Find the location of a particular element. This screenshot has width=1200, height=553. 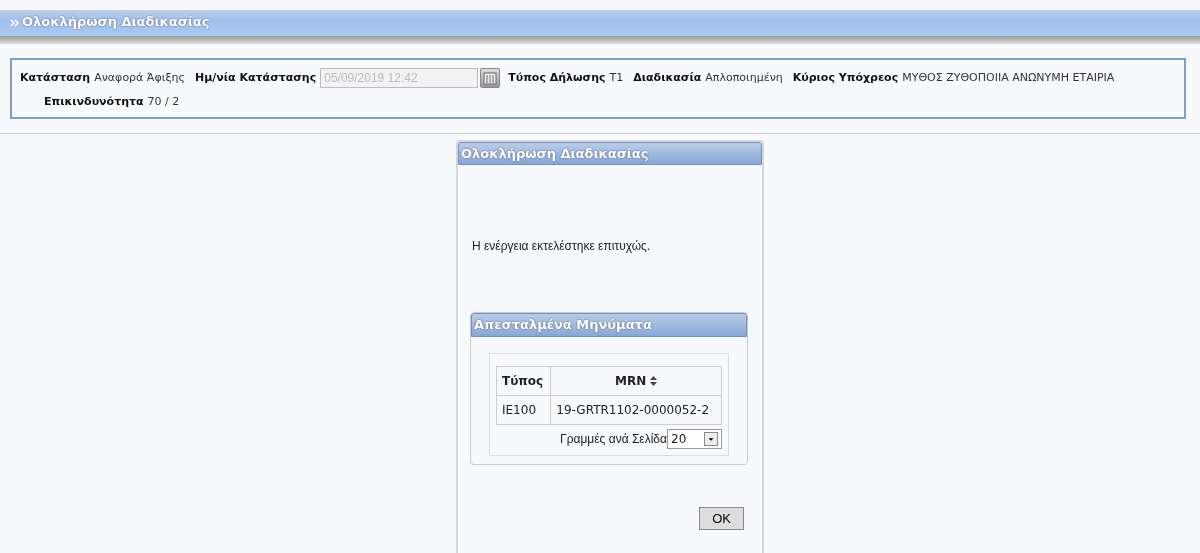

field-value: Αναφορά Άφιξης is located at coordinates (139, 77).